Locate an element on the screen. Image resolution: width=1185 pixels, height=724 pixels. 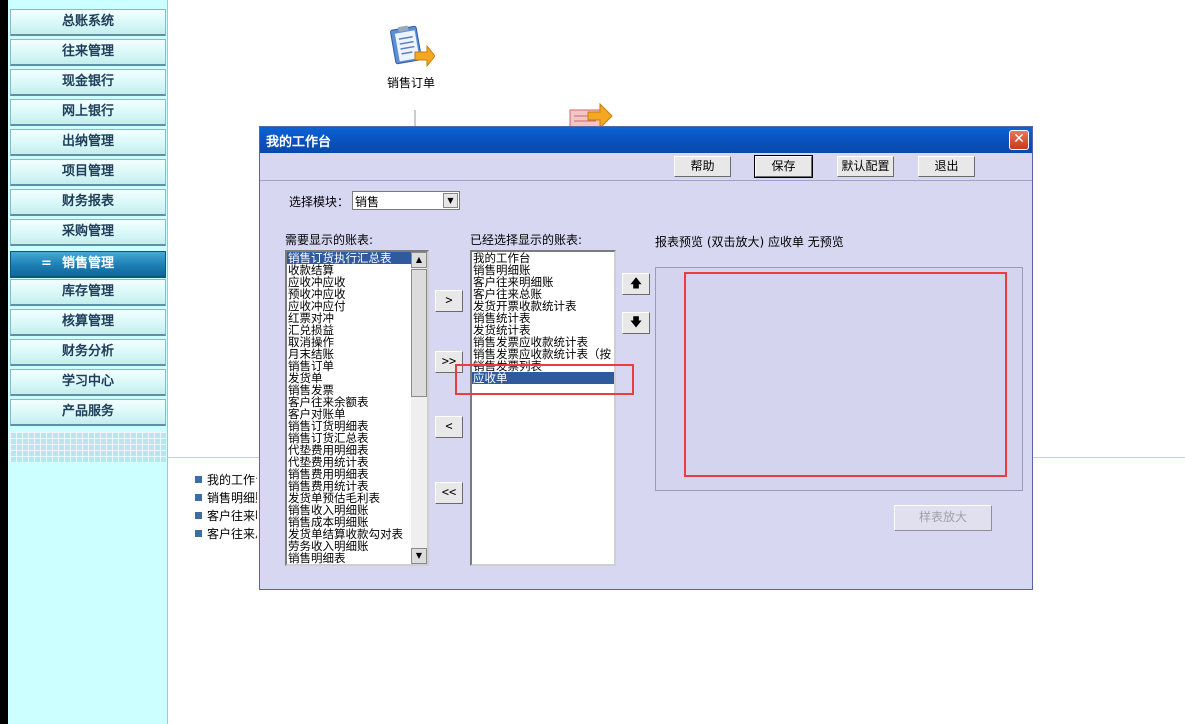
dialog-toolbar: 帮助 保存 默认配置 退出 is located at coordinates (646, 167).